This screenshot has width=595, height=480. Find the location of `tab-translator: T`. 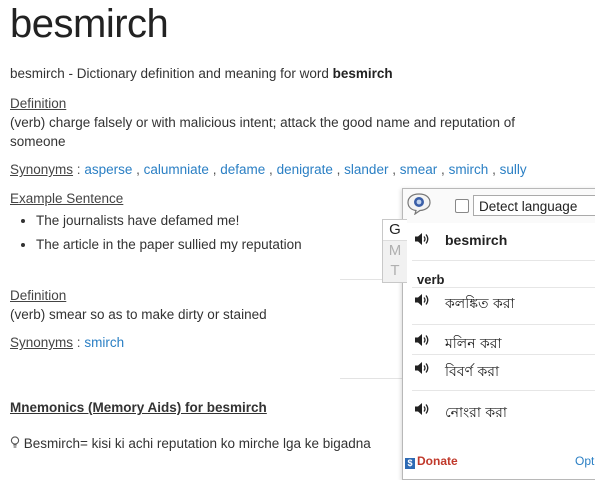

tab-translator: T is located at coordinates (395, 271).